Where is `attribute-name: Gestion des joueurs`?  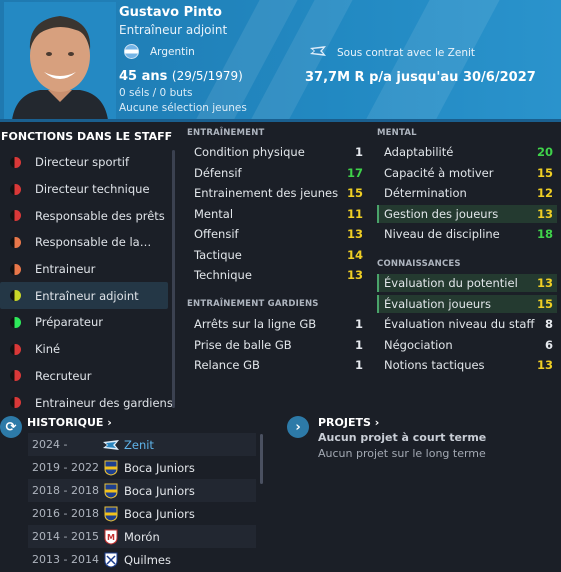
attribute-name: Gestion des joueurs is located at coordinates (441, 213).